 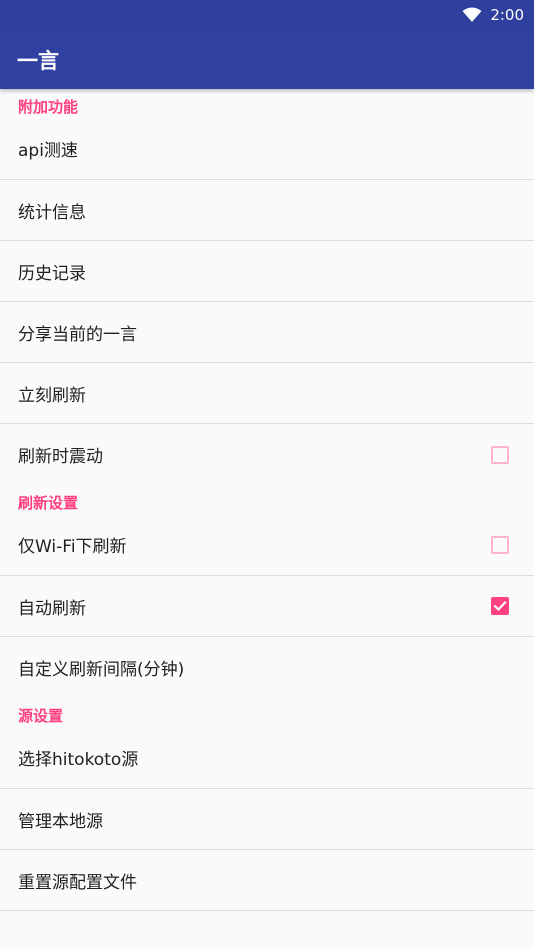 What do you see at coordinates (77, 334) in the screenshot?
I see `pref-label: 分享当前的一言` at bounding box center [77, 334].